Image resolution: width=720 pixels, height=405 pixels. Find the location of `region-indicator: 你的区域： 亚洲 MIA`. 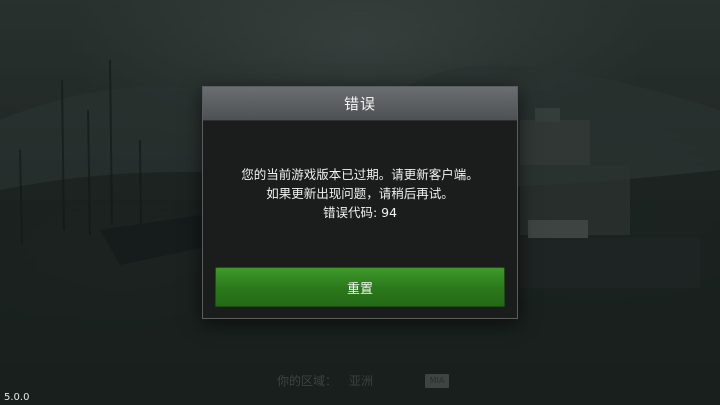

region-indicator: 你的区域： 亚洲 MIA is located at coordinates (363, 380).